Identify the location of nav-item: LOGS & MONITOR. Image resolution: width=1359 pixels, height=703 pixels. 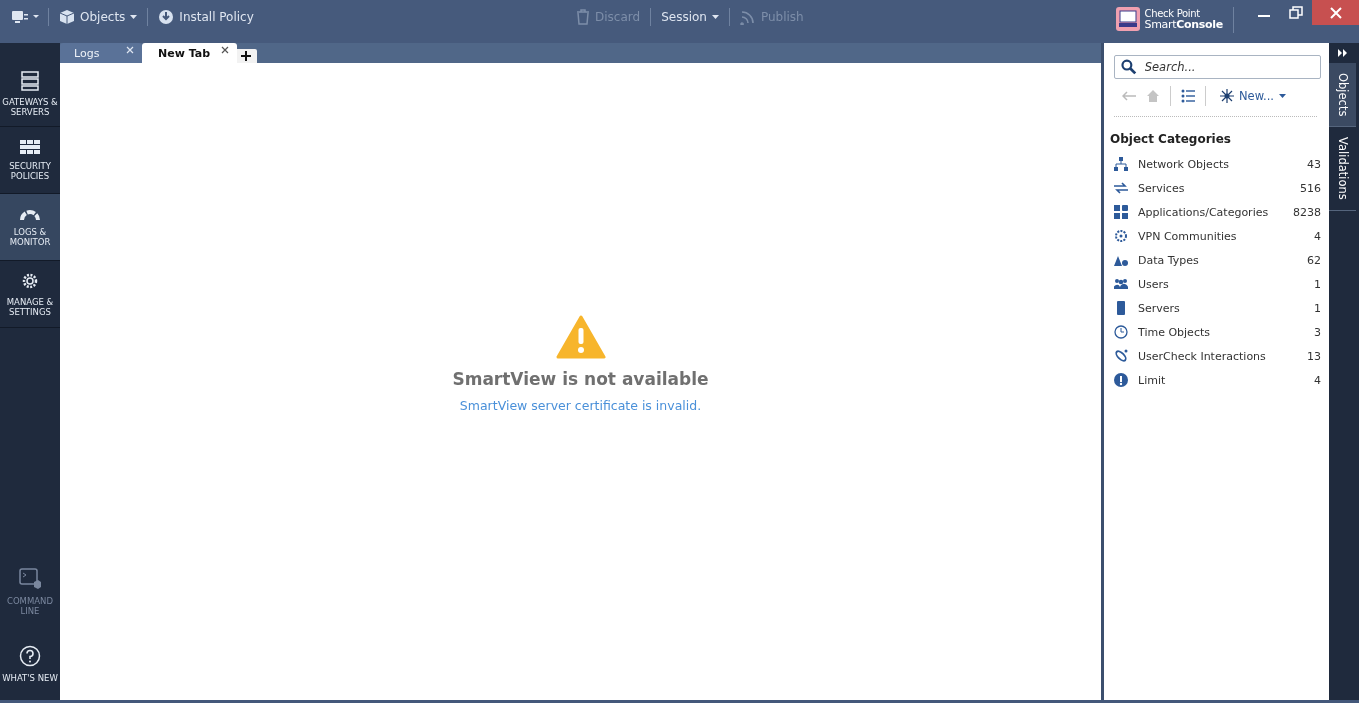
(30, 227).